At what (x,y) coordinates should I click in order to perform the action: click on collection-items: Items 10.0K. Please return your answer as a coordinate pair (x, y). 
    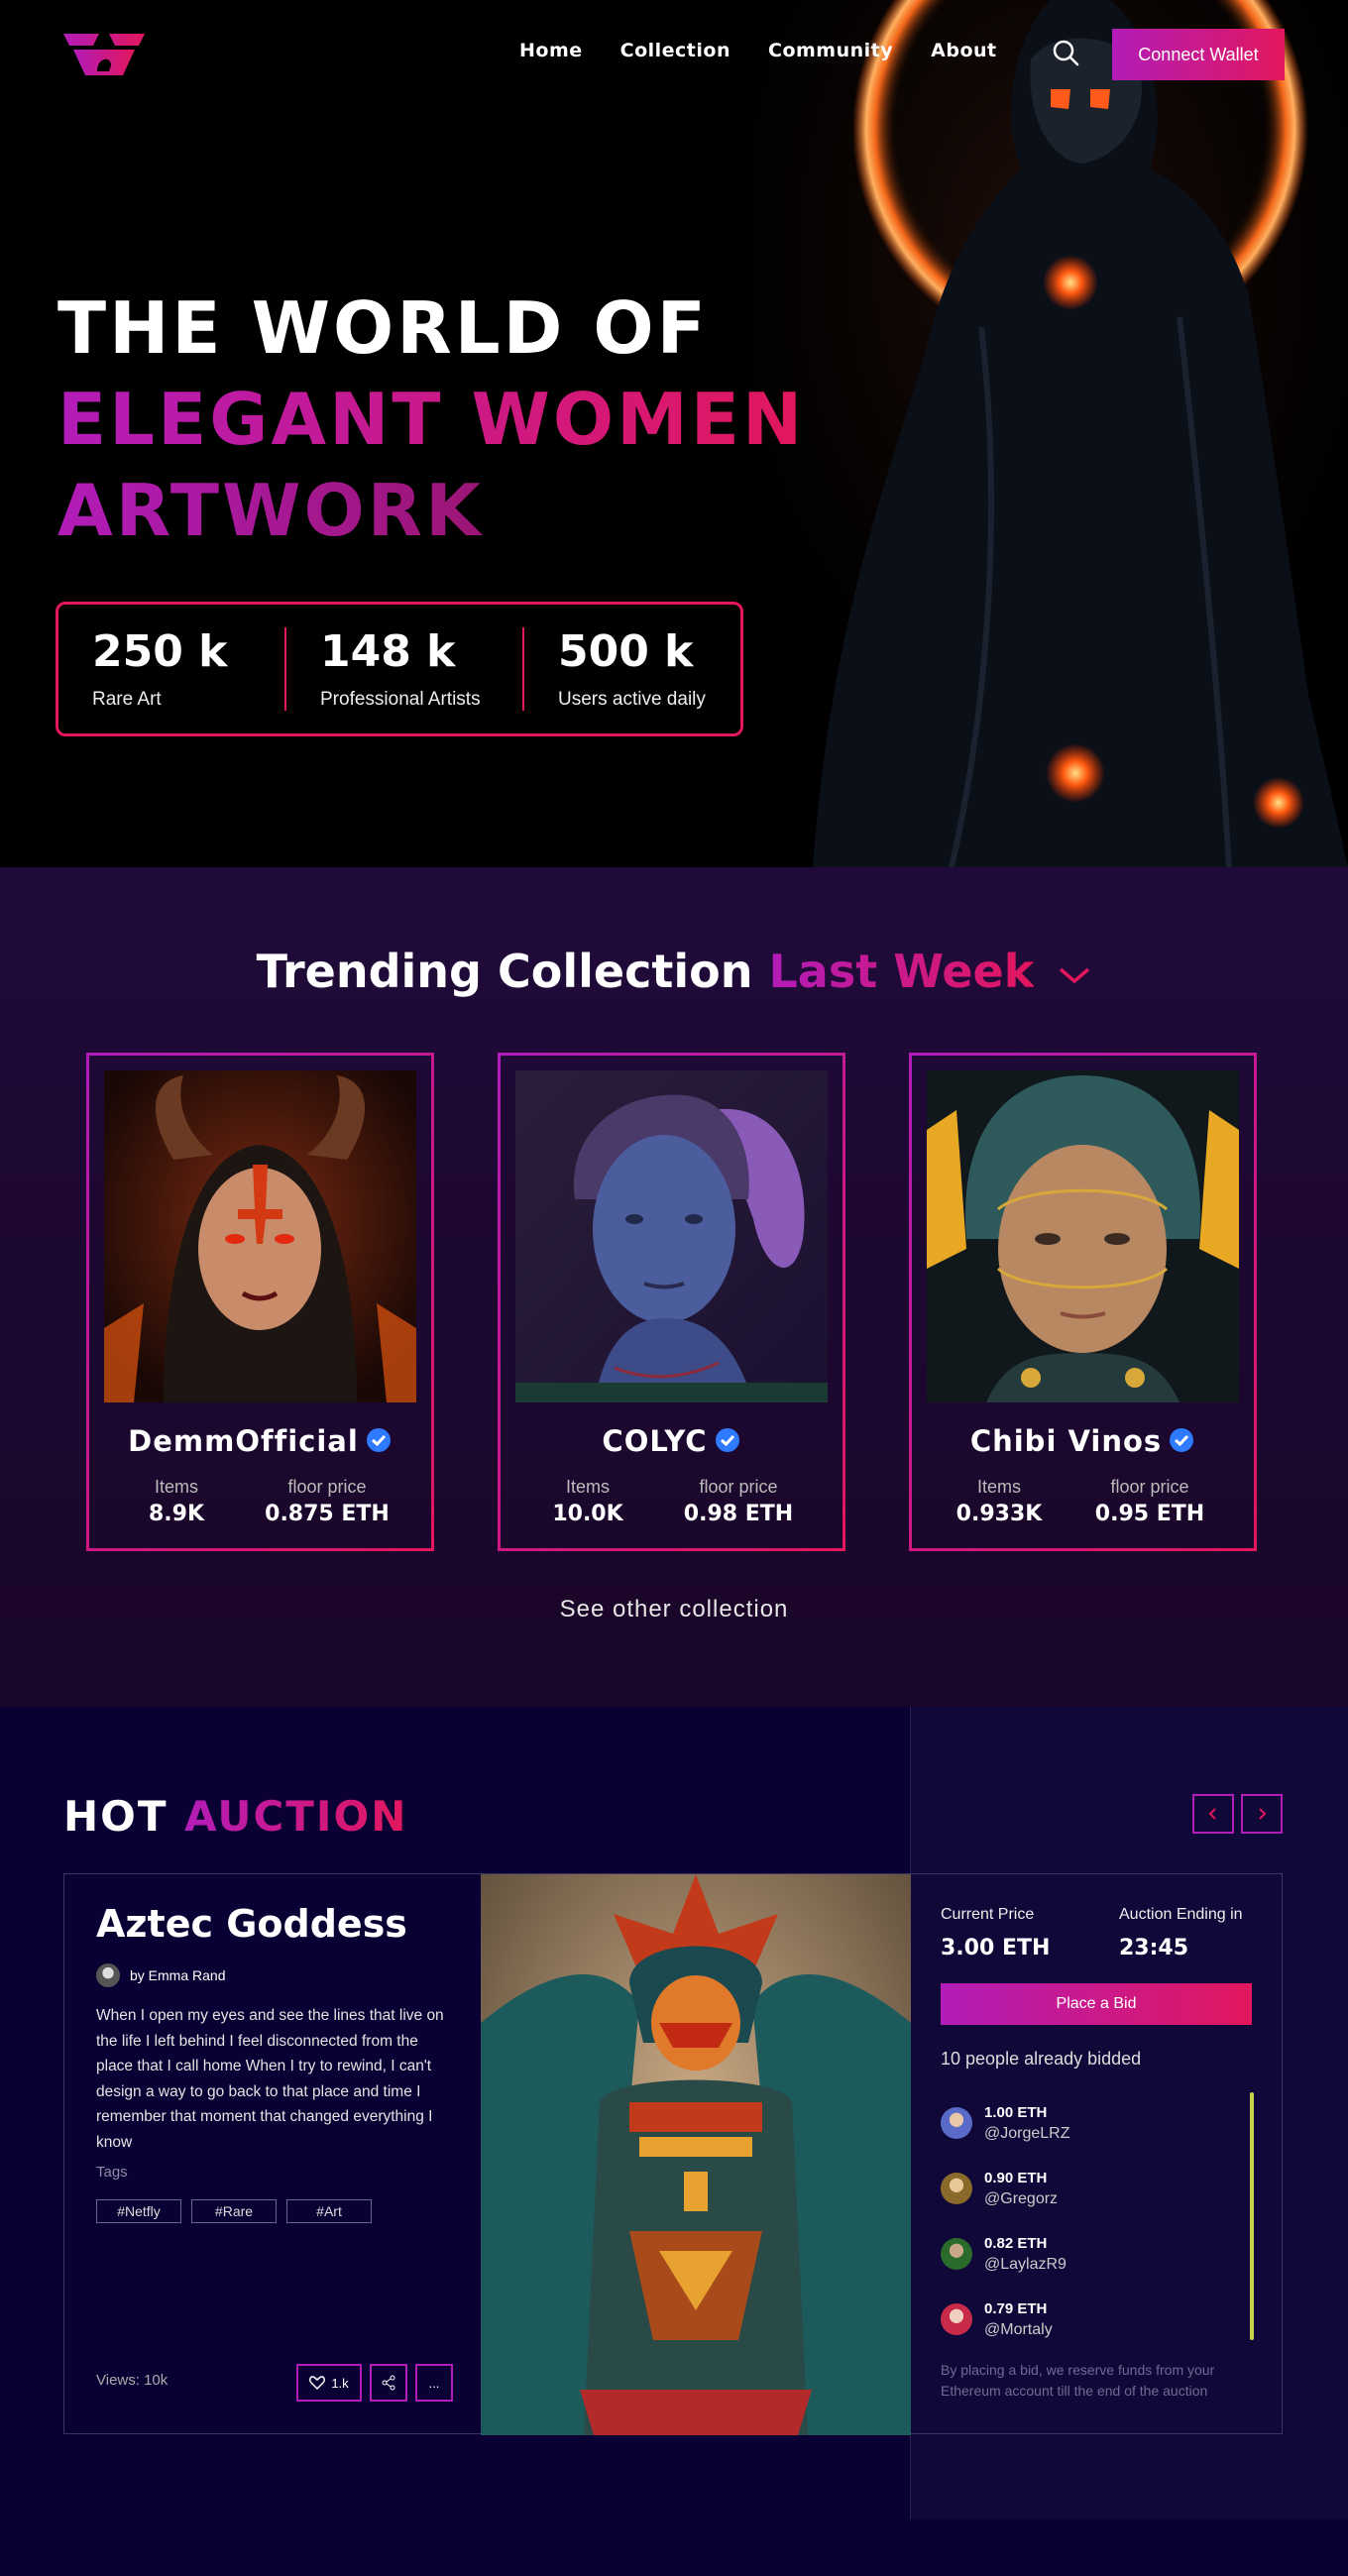
    Looking at the image, I should click on (587, 1501).